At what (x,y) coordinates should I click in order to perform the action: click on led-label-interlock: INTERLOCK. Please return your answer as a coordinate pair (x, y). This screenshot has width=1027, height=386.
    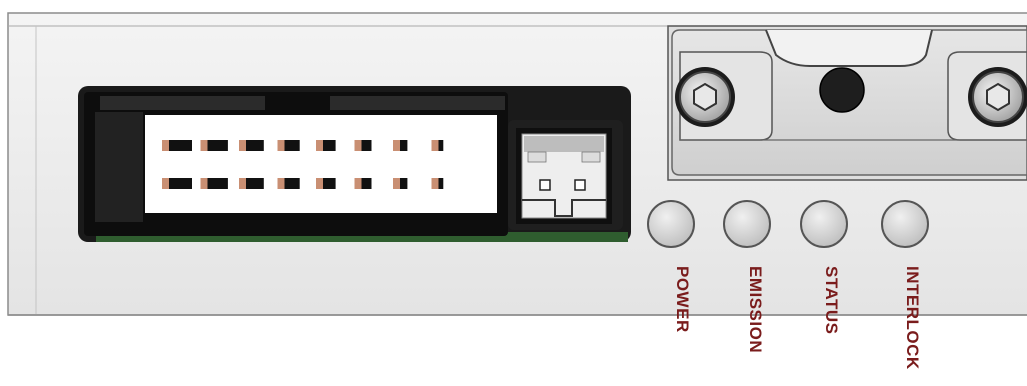
    Looking at the image, I should click on (912, 318).